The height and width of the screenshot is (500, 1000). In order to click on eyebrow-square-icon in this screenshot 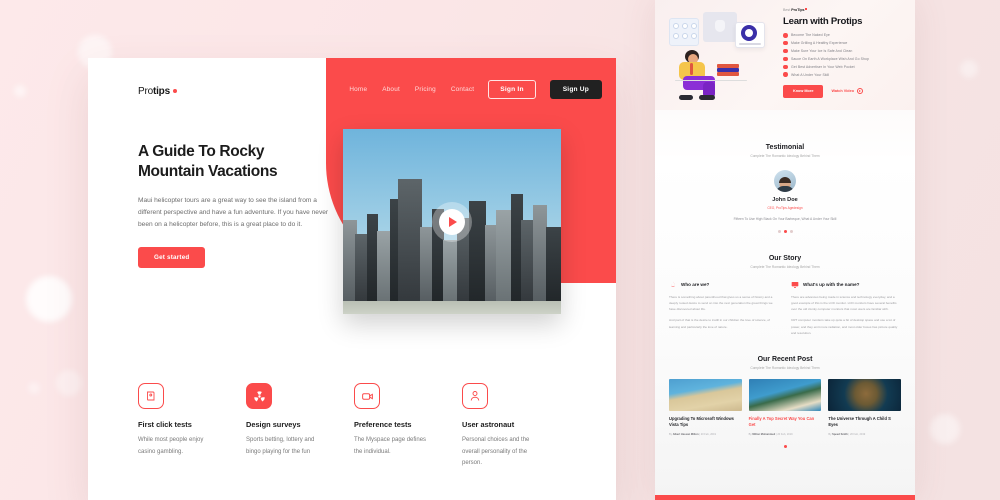, I will do `click(805, 9)`.